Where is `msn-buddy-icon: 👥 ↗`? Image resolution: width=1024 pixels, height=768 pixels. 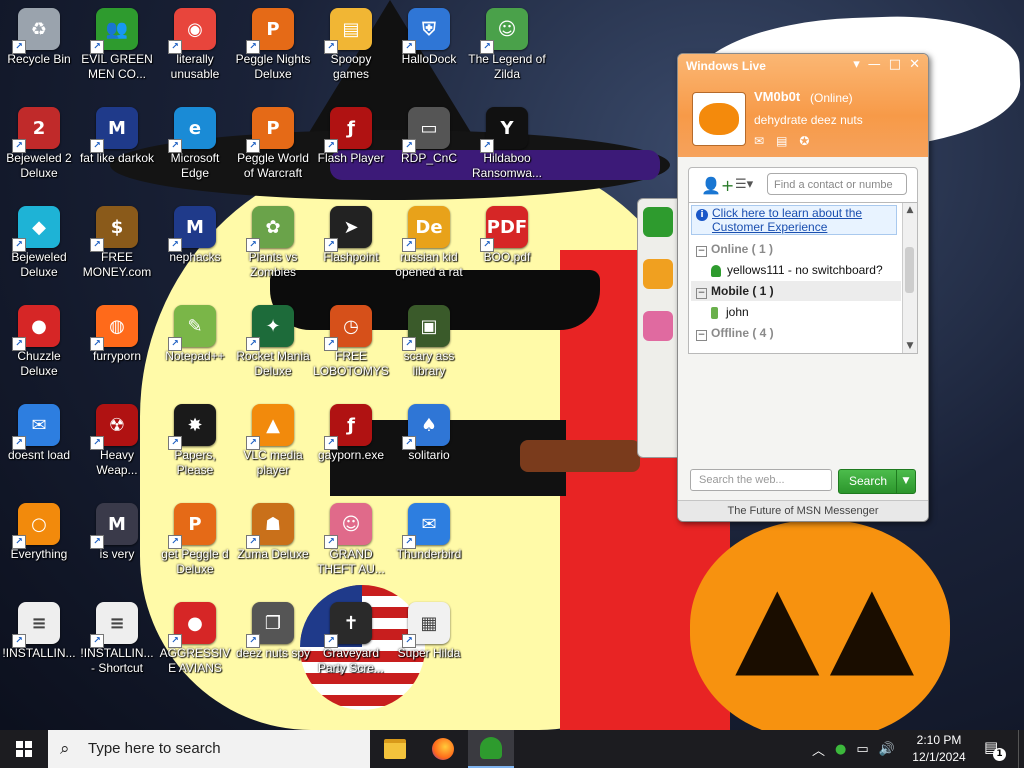
msn-buddy-icon: 👥 ↗ is located at coordinates (114, 31).